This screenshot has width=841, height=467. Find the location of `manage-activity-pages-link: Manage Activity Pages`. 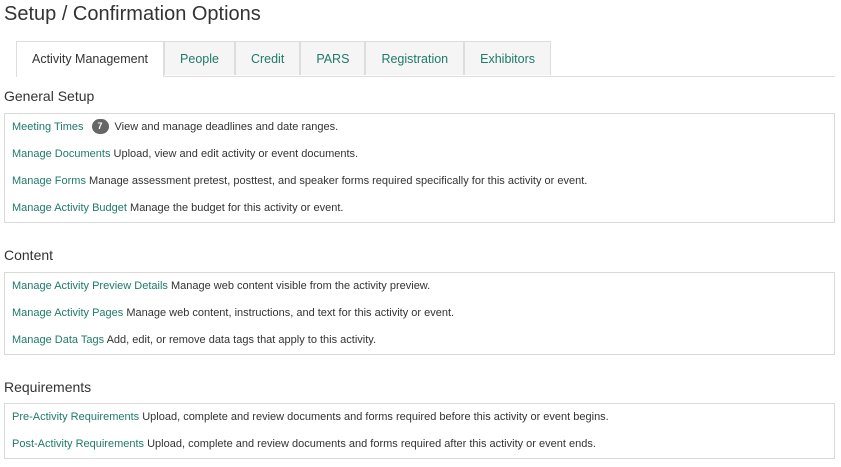

manage-activity-pages-link: Manage Activity Pages is located at coordinates (67, 313).